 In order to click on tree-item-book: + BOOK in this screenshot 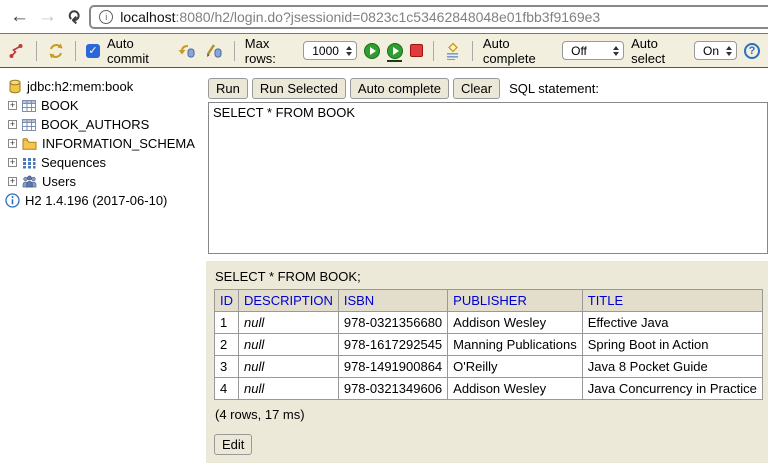, I will do `click(103, 105)`.